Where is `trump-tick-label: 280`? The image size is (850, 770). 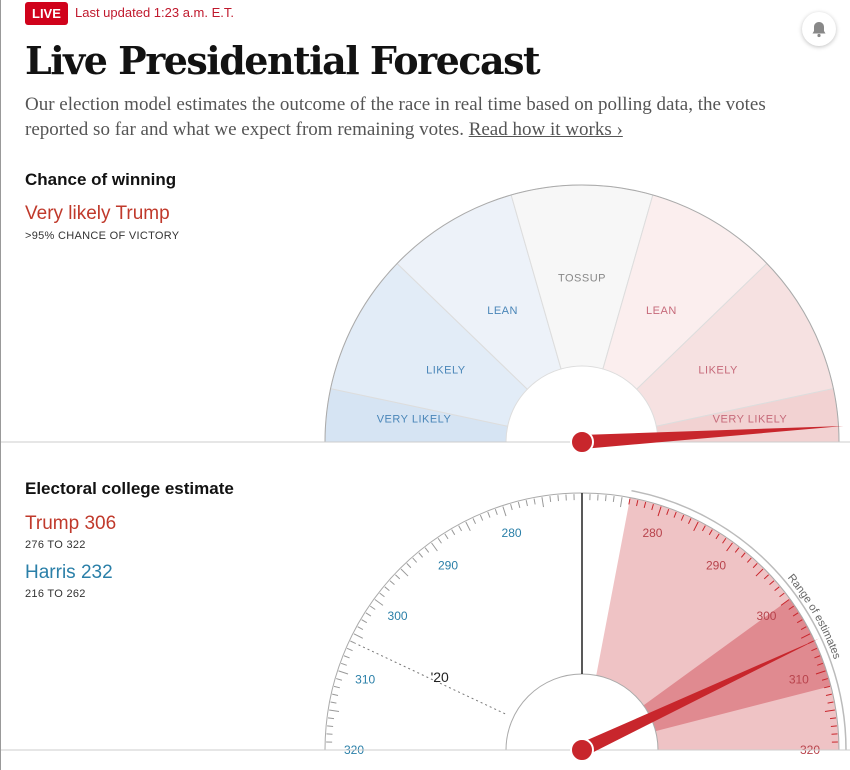 trump-tick-label: 280 is located at coordinates (652, 533).